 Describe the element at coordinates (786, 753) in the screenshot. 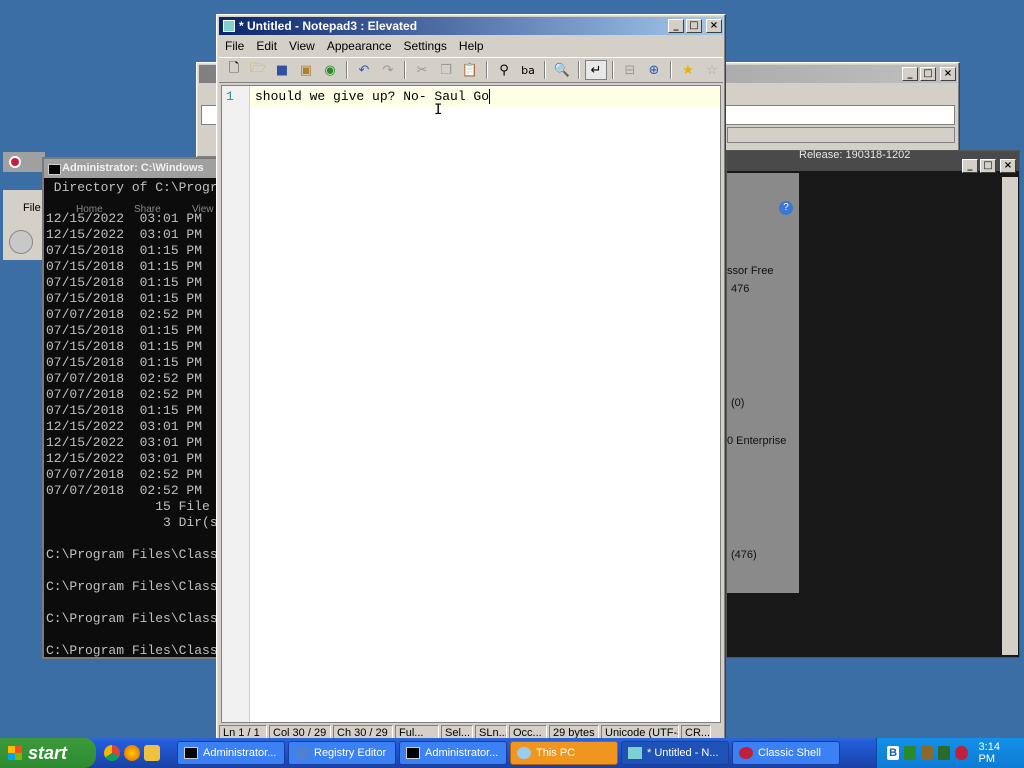

I see `taskbar-button-classic-shell: Classic Shell` at that location.